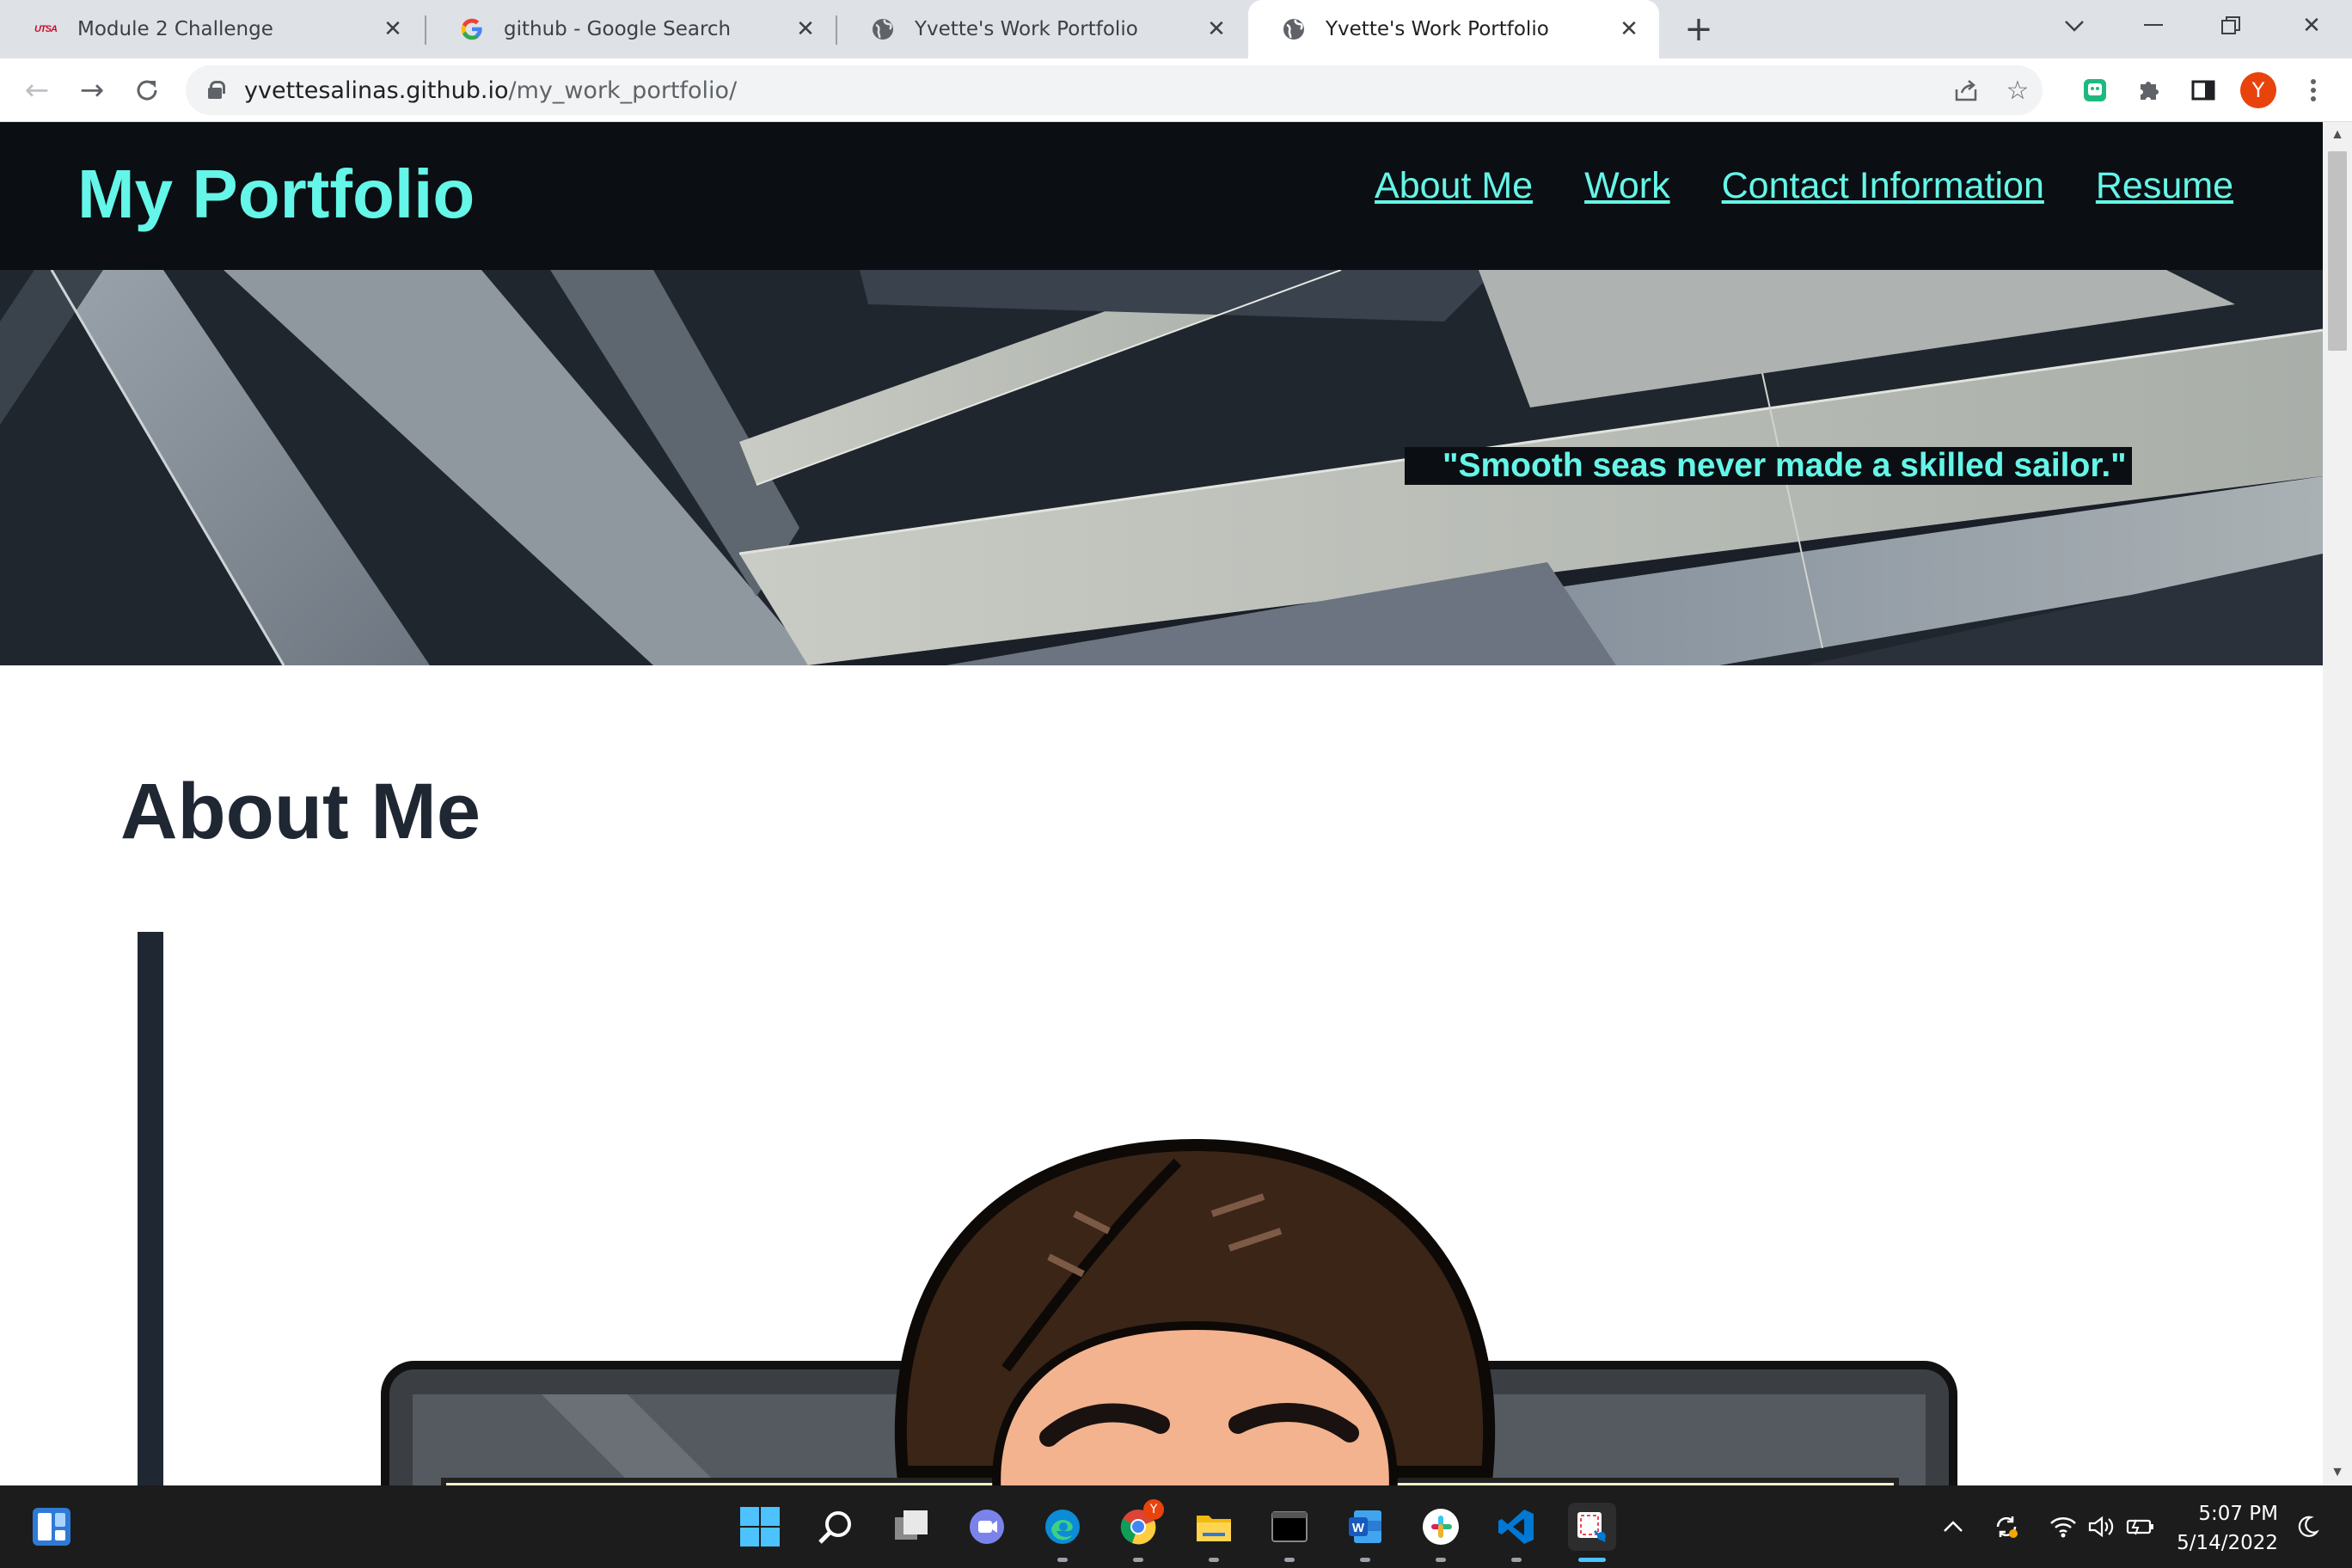 This screenshot has width=2352, height=1568. What do you see at coordinates (2307, 1526) in the screenshot?
I see `focus-assist-moon-icon` at bounding box center [2307, 1526].